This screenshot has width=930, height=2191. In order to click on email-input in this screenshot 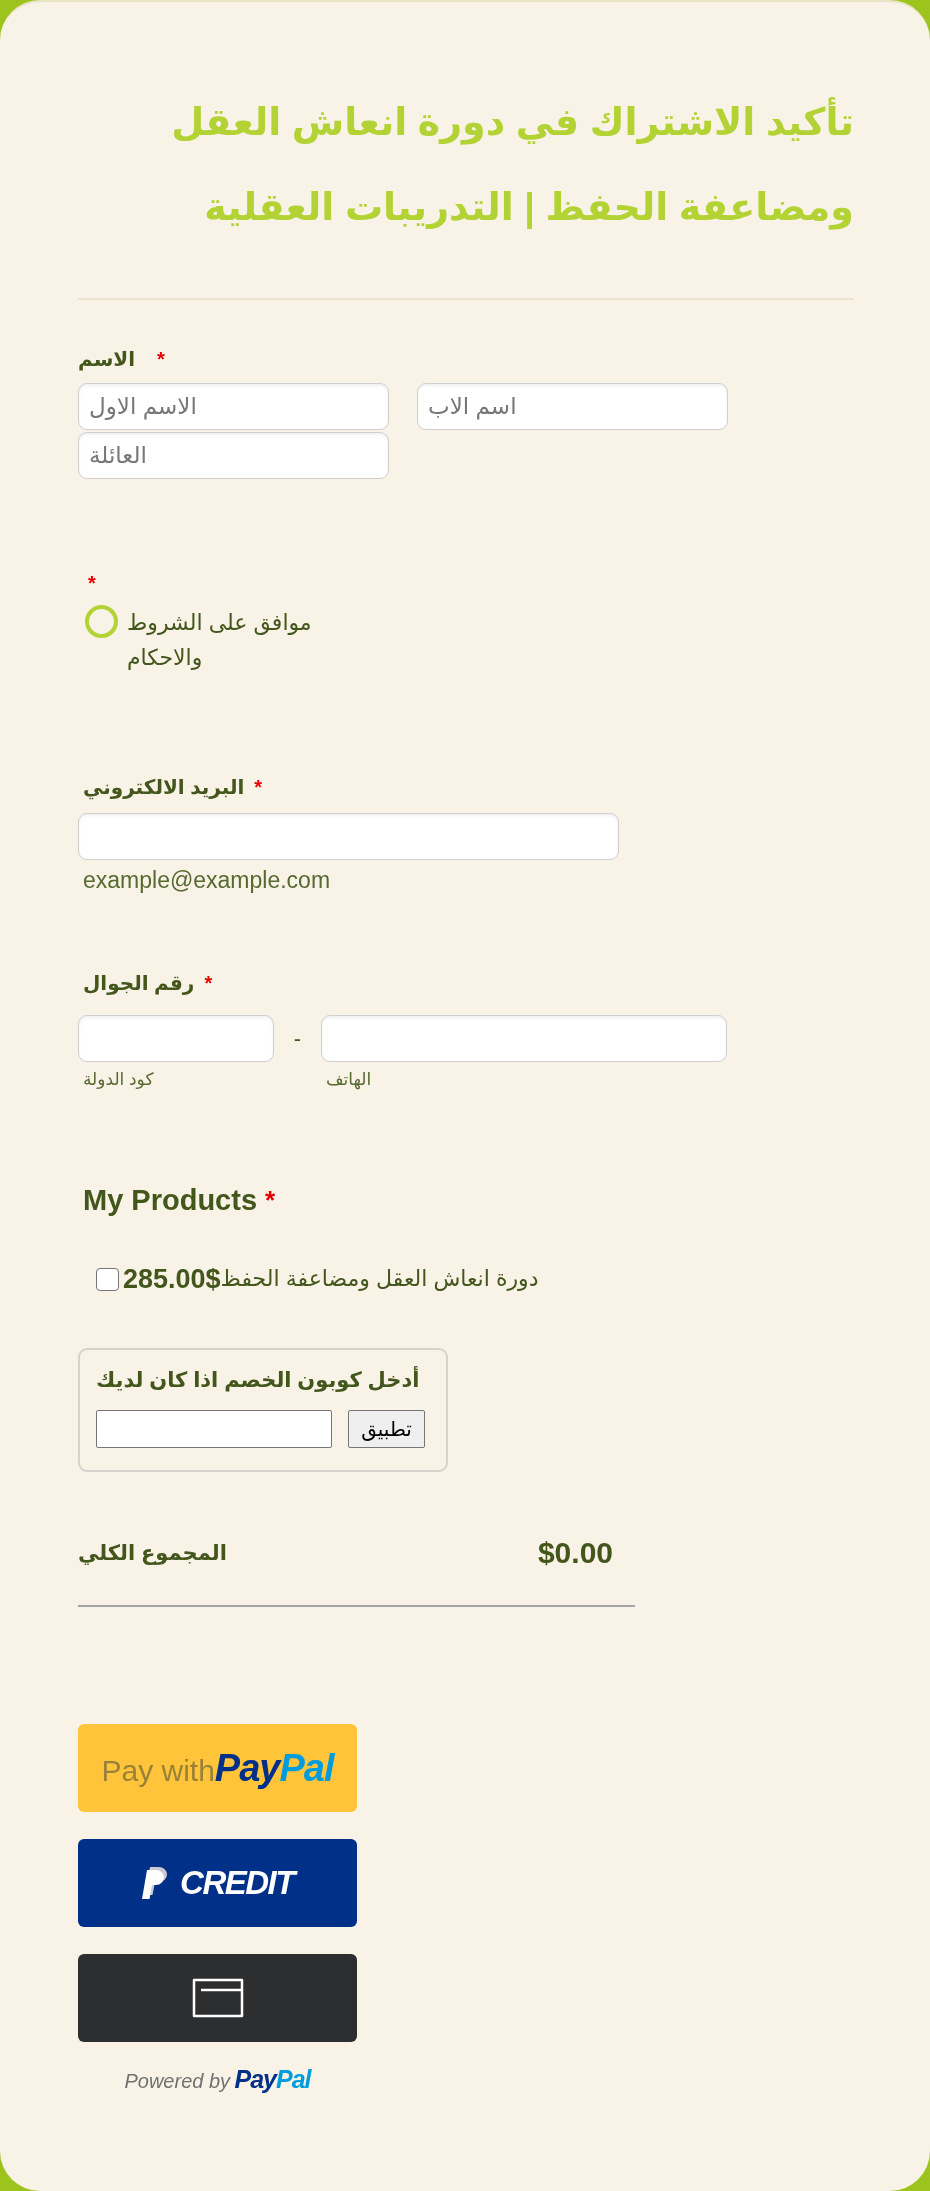, I will do `click(348, 836)`.